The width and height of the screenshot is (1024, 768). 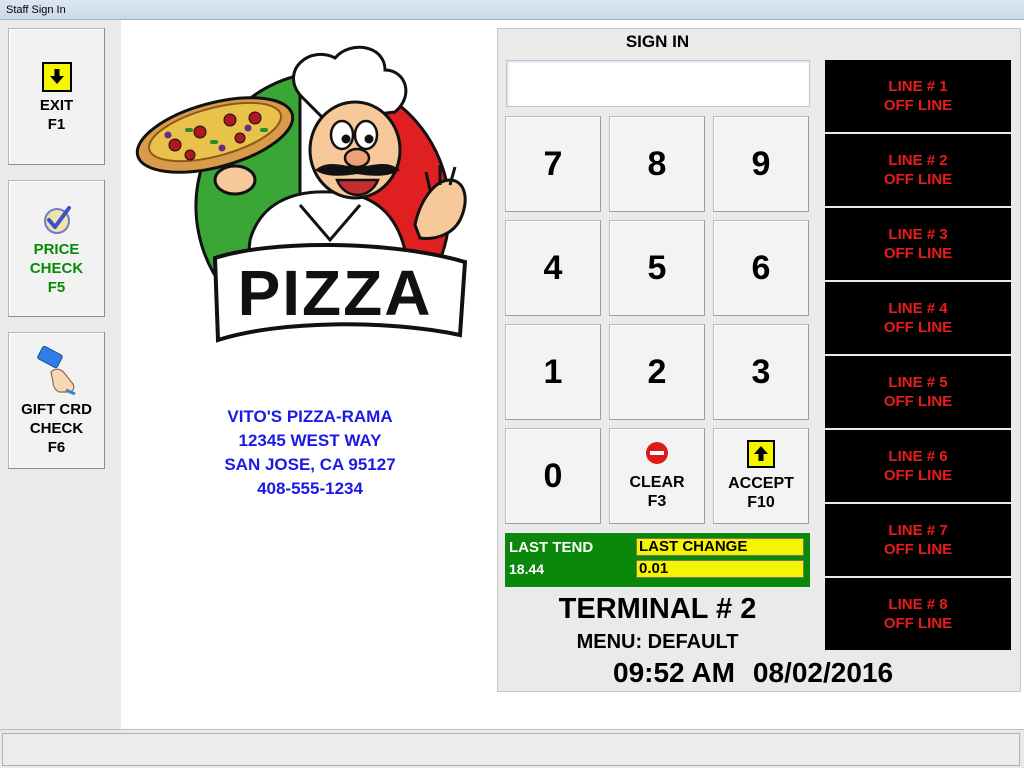 What do you see at coordinates (335, 293) in the screenshot?
I see `logo-text: PIZZA` at bounding box center [335, 293].